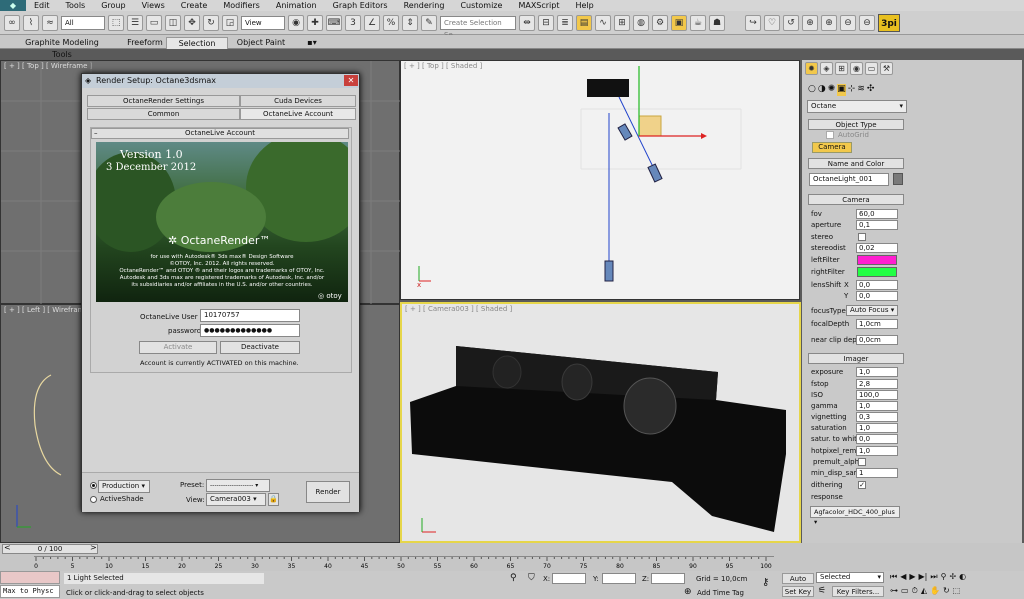 This screenshot has width=1024, height=599. What do you see at coordinates (877, 395) in the screenshot?
I see `iso-input: 100,0` at bounding box center [877, 395].